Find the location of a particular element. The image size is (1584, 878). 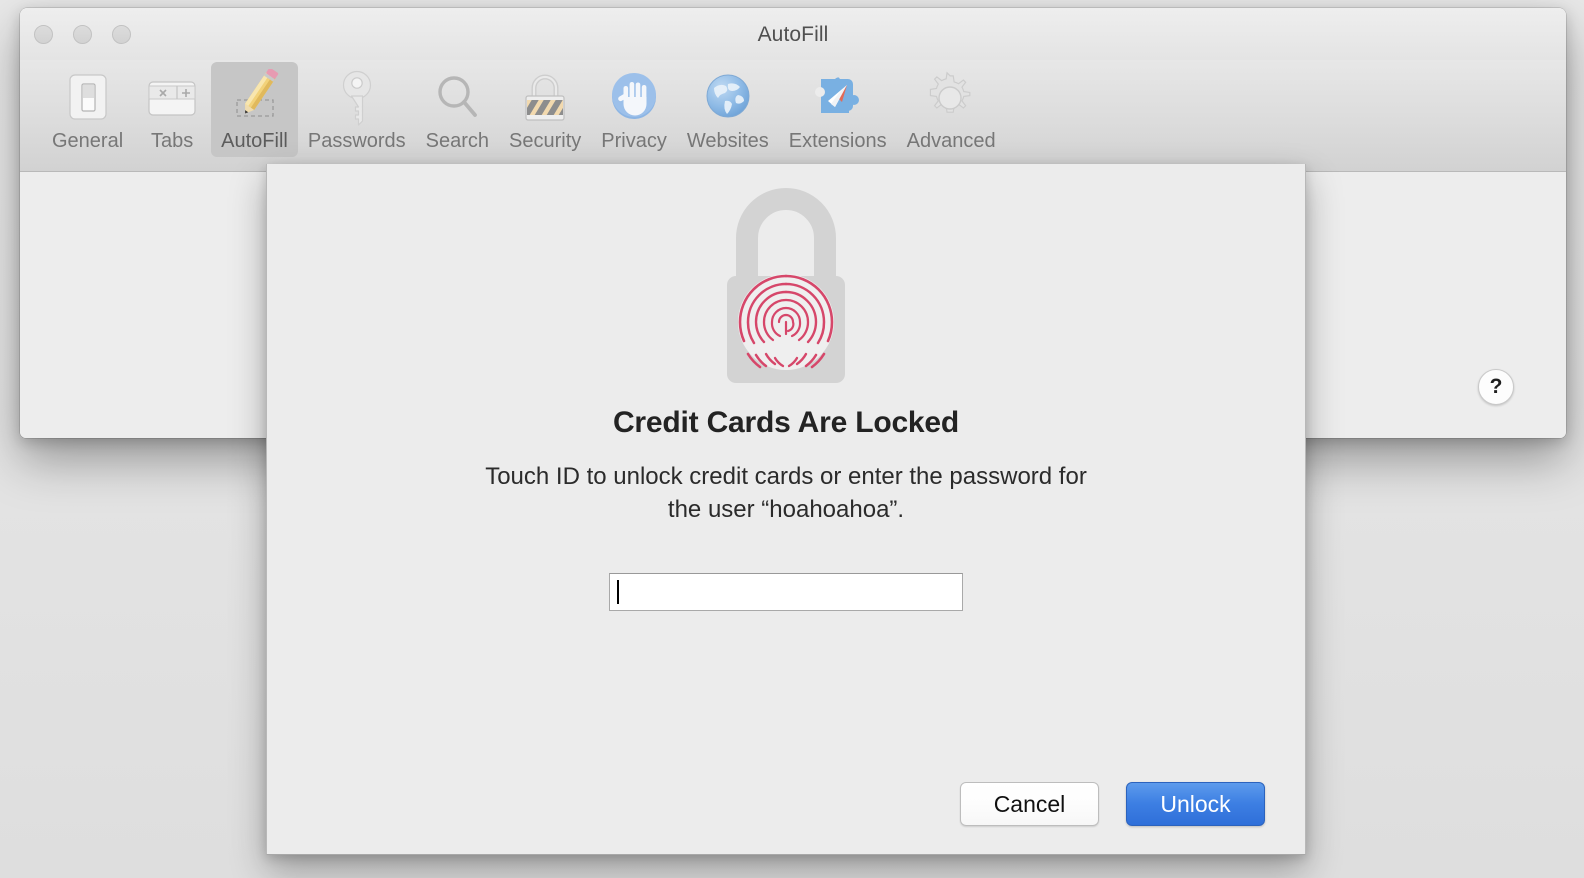

toolbar-label: Security is located at coordinates (545, 141).